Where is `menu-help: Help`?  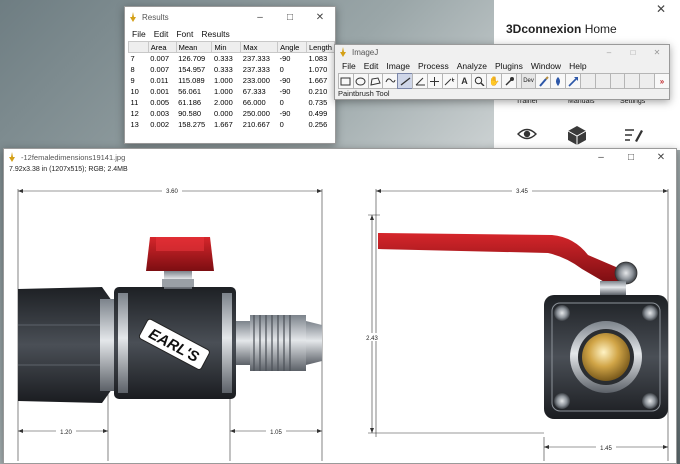
menu-help: Help is located at coordinates (577, 66).